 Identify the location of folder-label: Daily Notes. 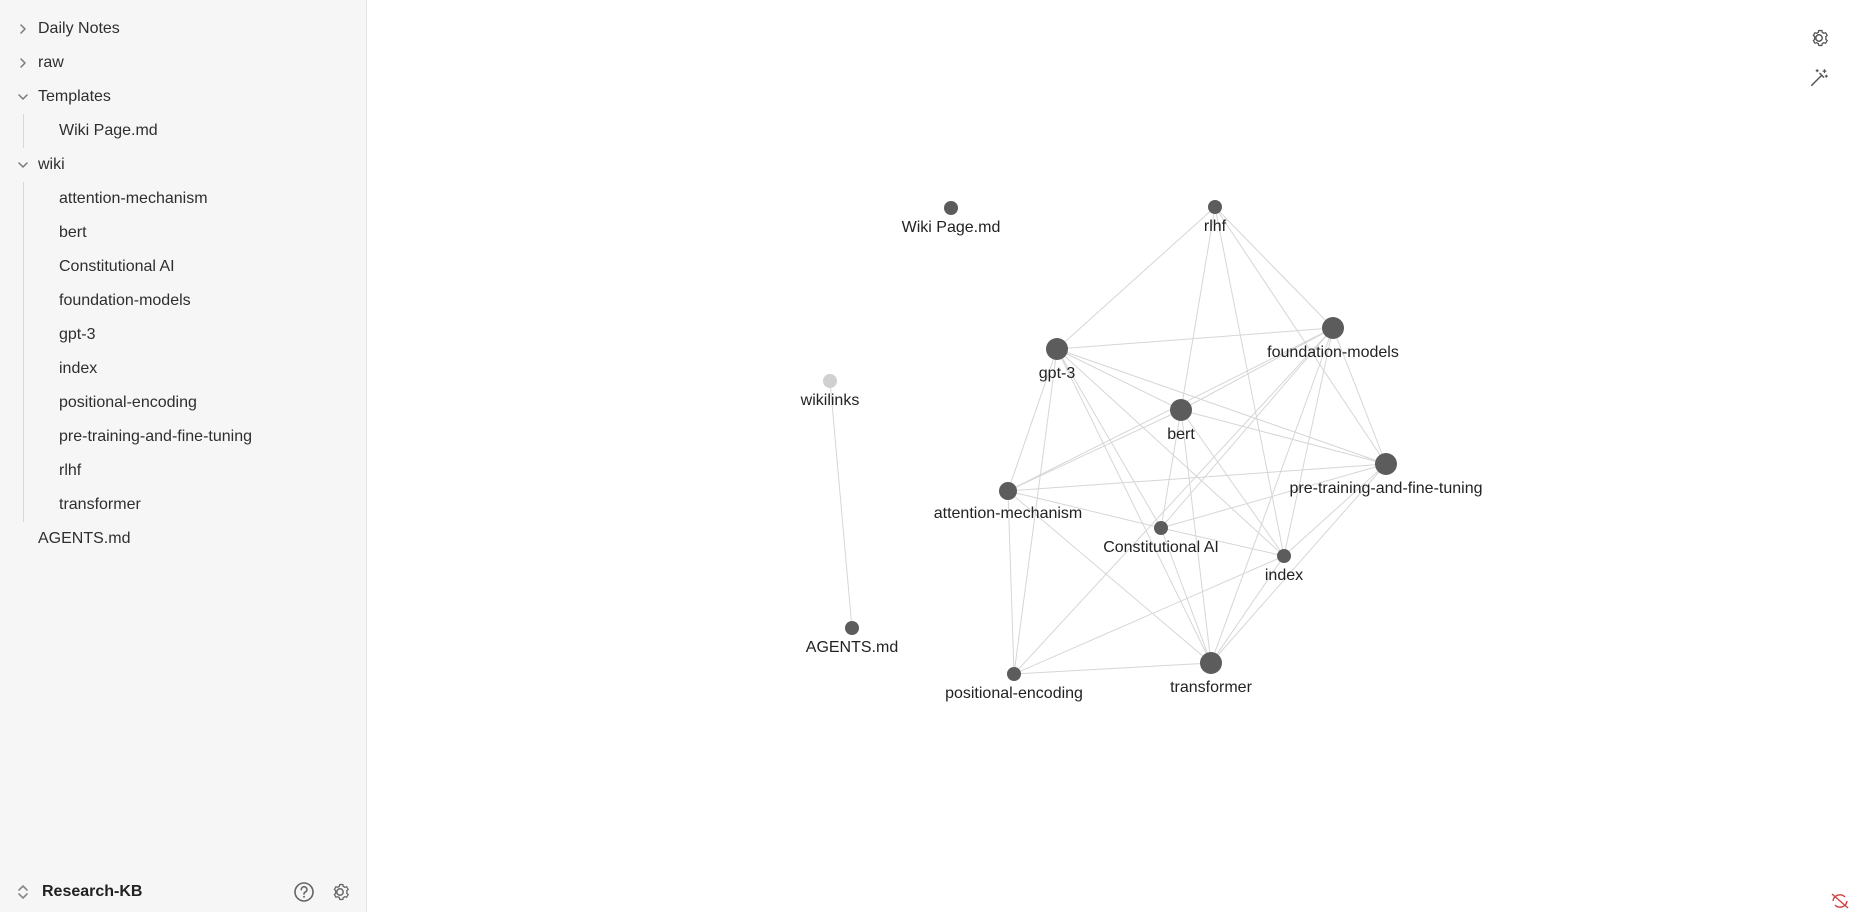
(79, 28).